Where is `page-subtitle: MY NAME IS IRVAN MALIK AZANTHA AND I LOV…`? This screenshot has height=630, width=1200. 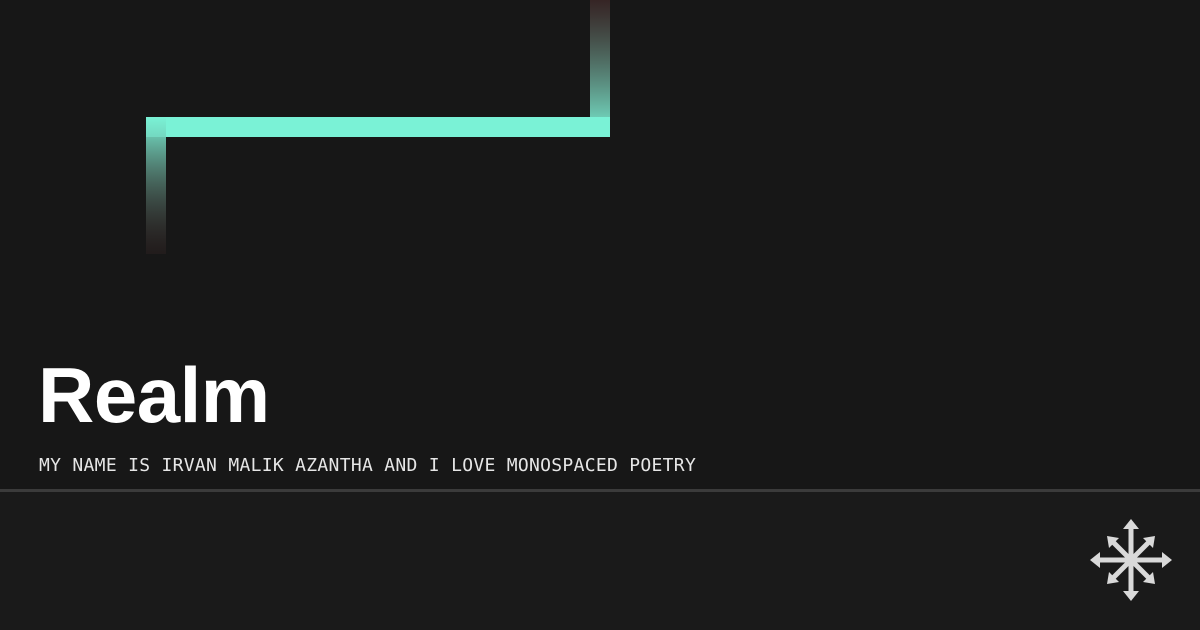 page-subtitle: MY NAME IS IRVAN MALIK AZANTHA AND I LOV… is located at coordinates (368, 465).